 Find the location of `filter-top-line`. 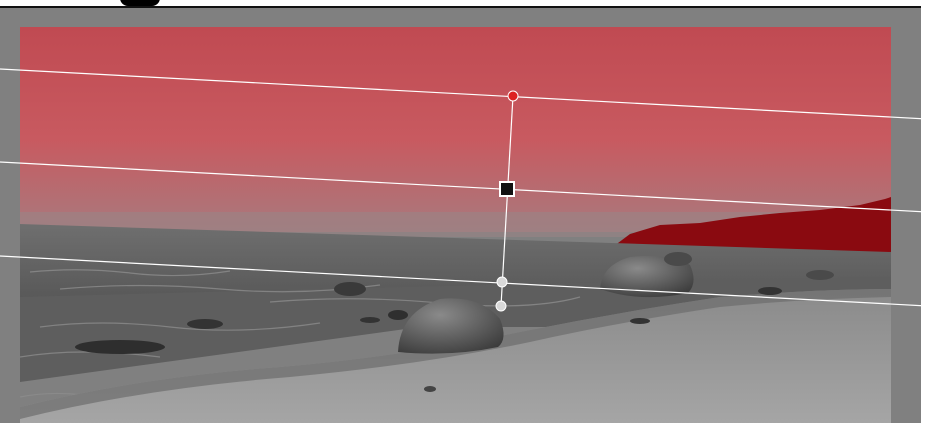

filter-top-line is located at coordinates (463, 94).